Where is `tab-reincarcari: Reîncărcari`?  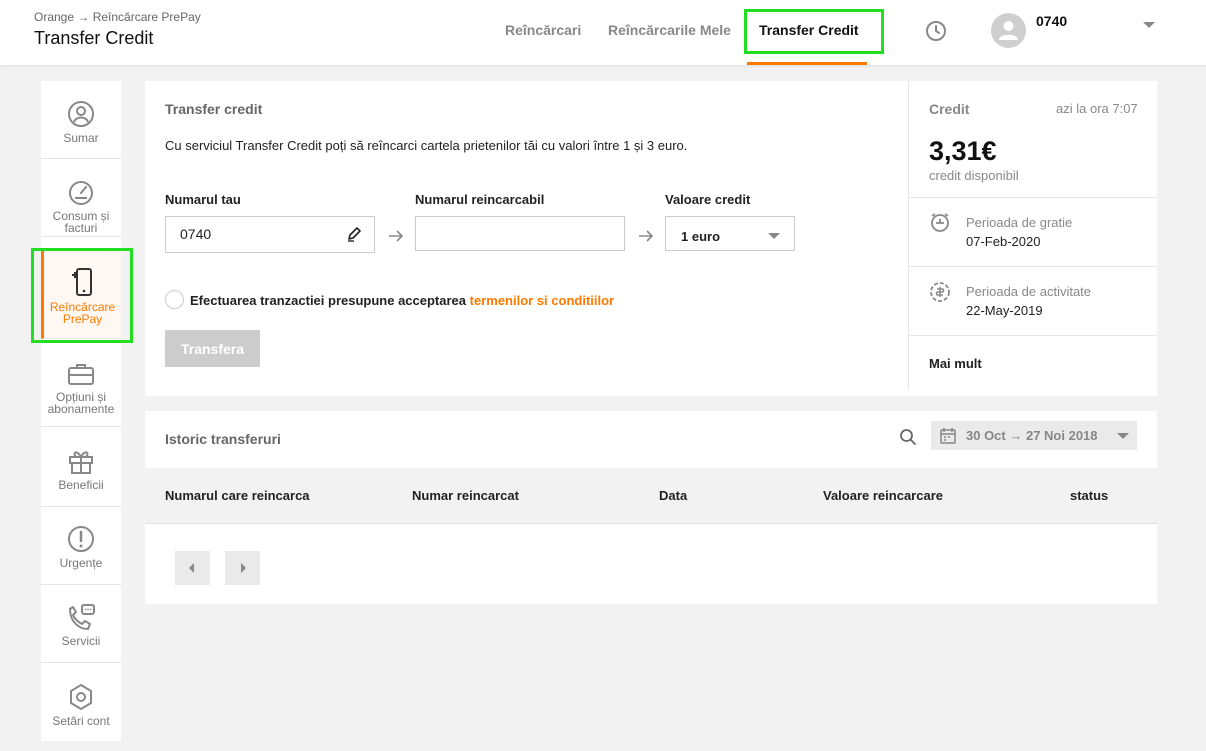
tab-reincarcari: Reîncărcari is located at coordinates (543, 30).